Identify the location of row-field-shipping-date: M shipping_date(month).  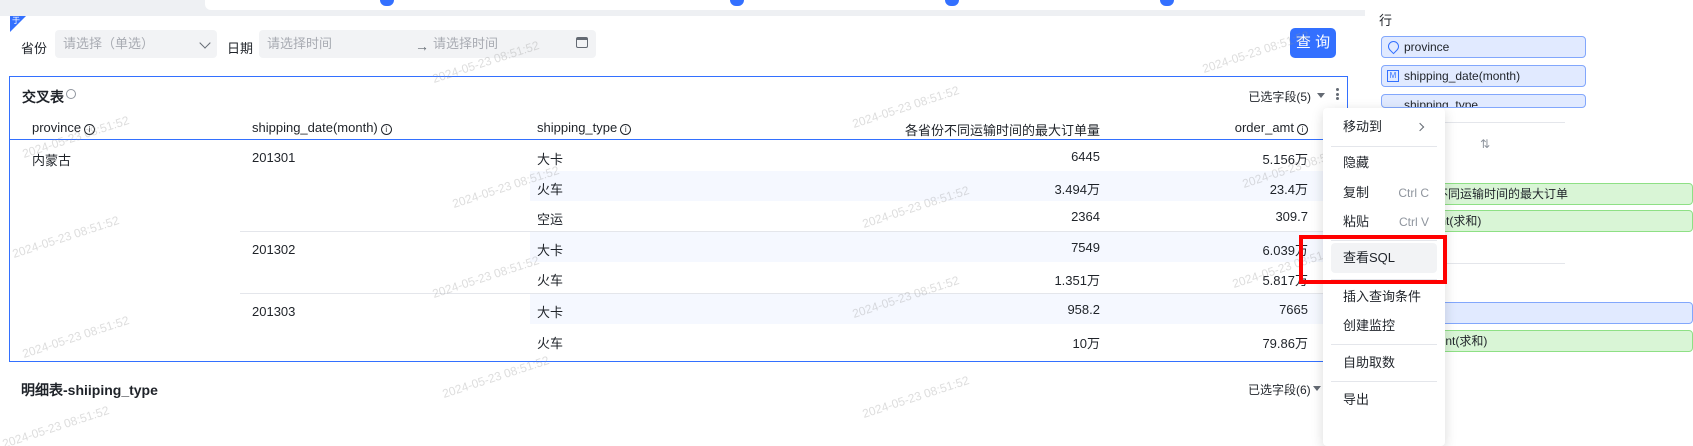
(1483, 76).